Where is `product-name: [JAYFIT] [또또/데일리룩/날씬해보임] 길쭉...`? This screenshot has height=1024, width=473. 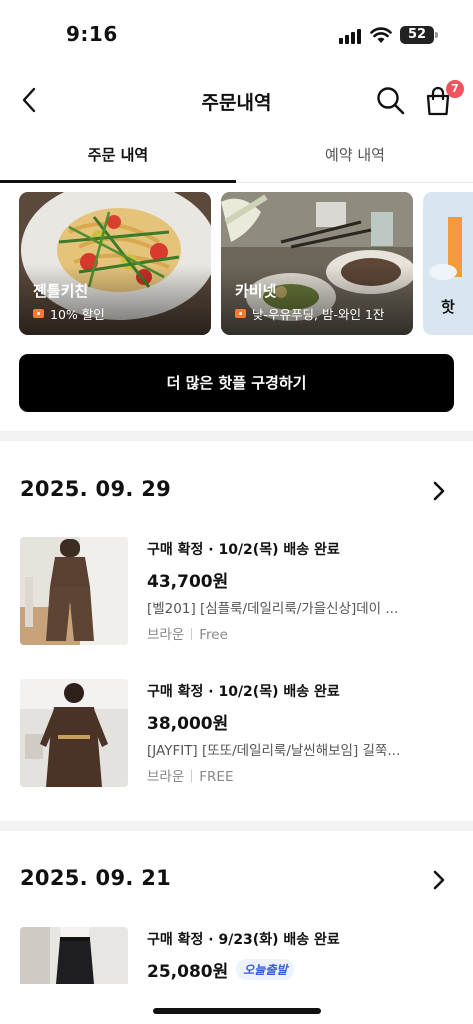 product-name: [JAYFIT] [또또/데일리룩/날씬해보임] 길쭉... is located at coordinates (274, 751).